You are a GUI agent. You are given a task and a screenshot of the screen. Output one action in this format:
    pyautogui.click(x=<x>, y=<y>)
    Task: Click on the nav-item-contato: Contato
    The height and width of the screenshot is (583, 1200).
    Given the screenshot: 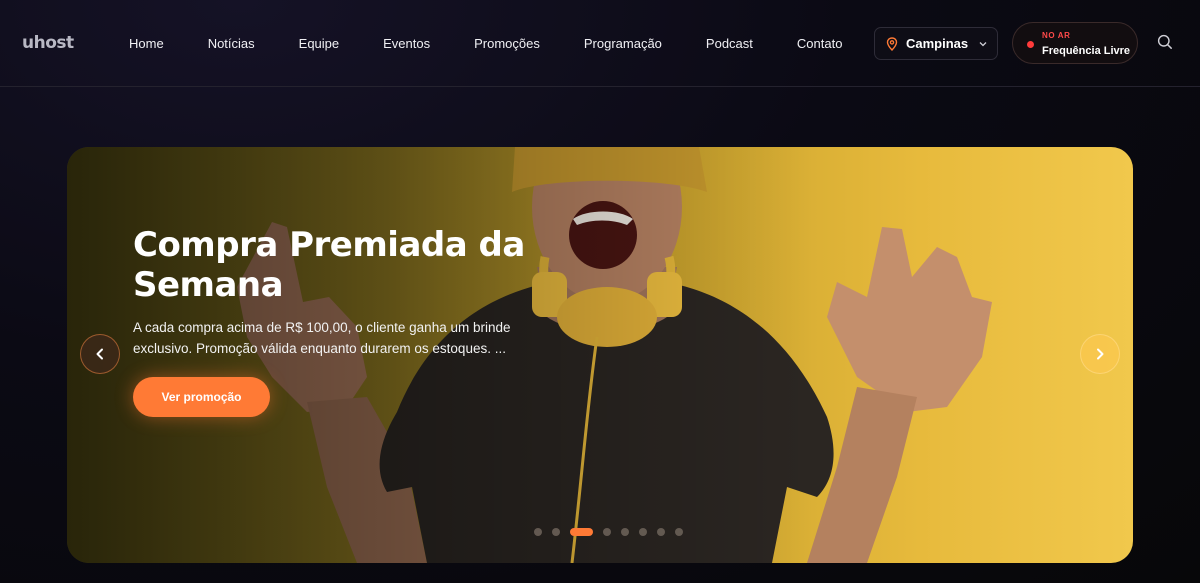 What is the action you would take?
    pyautogui.click(x=820, y=43)
    